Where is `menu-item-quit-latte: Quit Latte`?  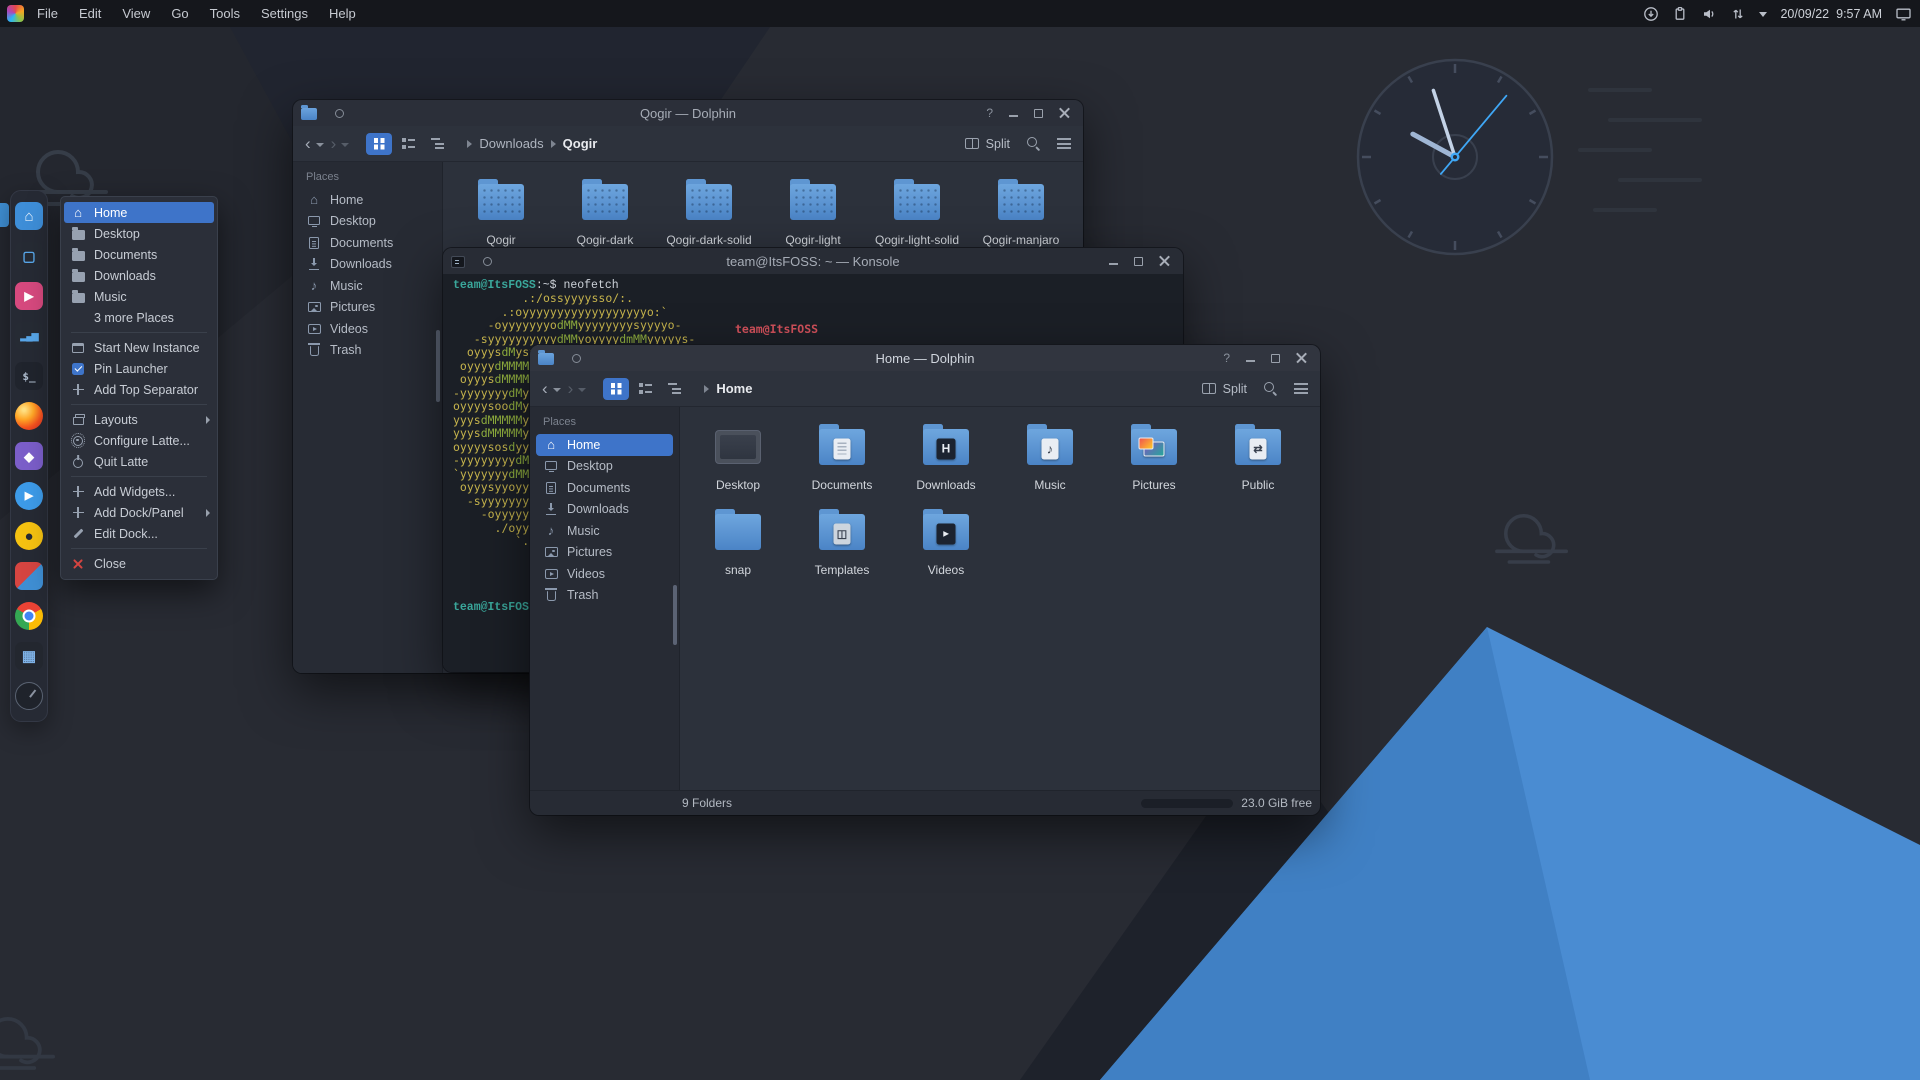 menu-item-quit-latte: Quit Latte is located at coordinates (139, 461).